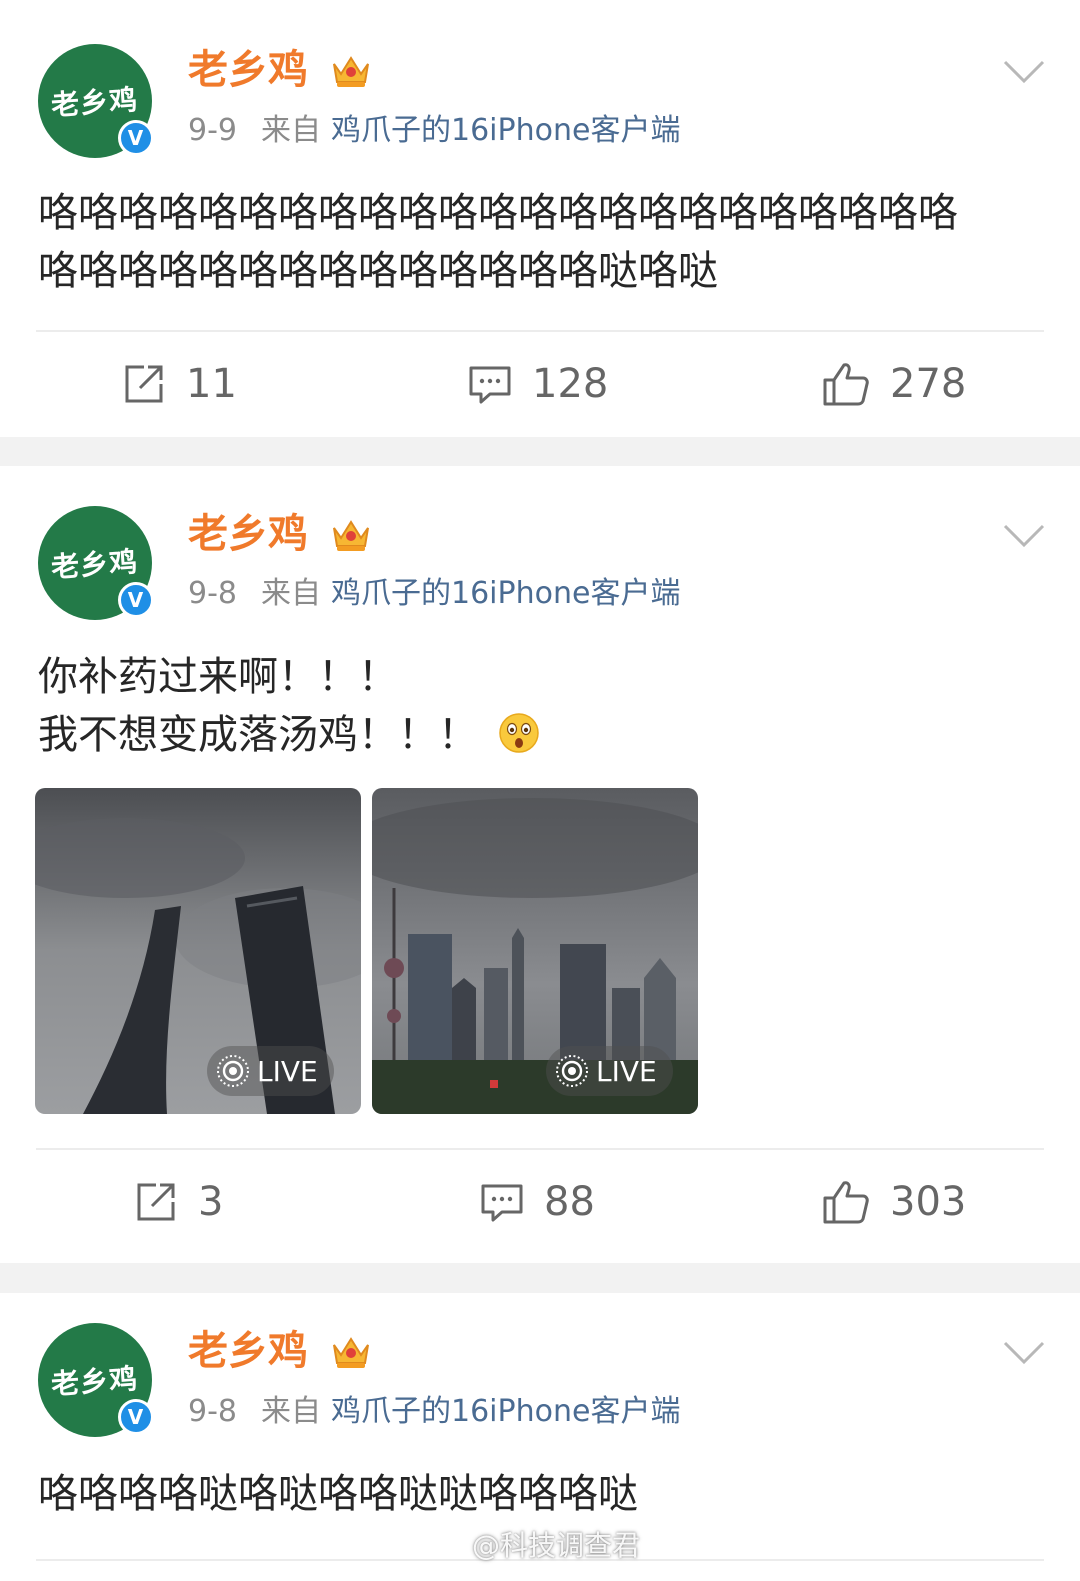 Image resolution: width=1080 pixels, height=1581 pixels. I want to click on post-text: 咯咯咯咯哒咯哒咯咯哒哒咯咯咯哒, so click(533, 1494).